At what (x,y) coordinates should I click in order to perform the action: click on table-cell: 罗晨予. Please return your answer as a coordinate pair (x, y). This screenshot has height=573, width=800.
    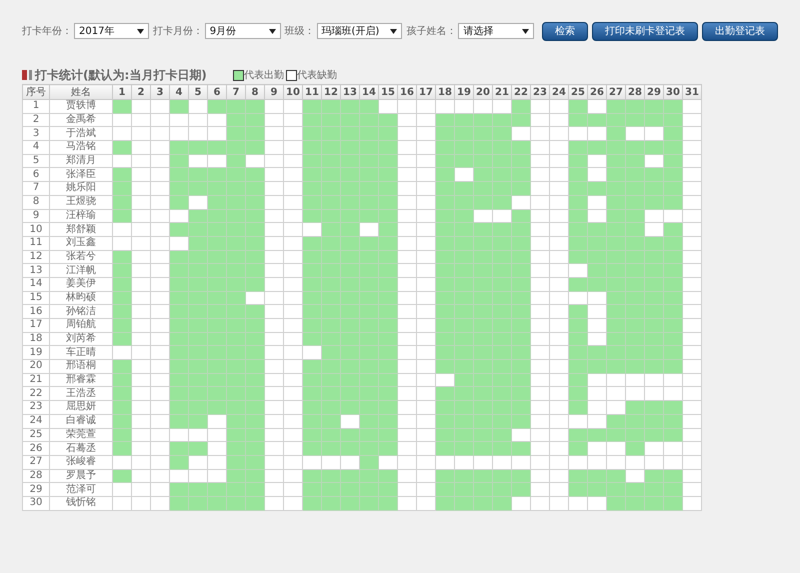
    Looking at the image, I should click on (81, 476).